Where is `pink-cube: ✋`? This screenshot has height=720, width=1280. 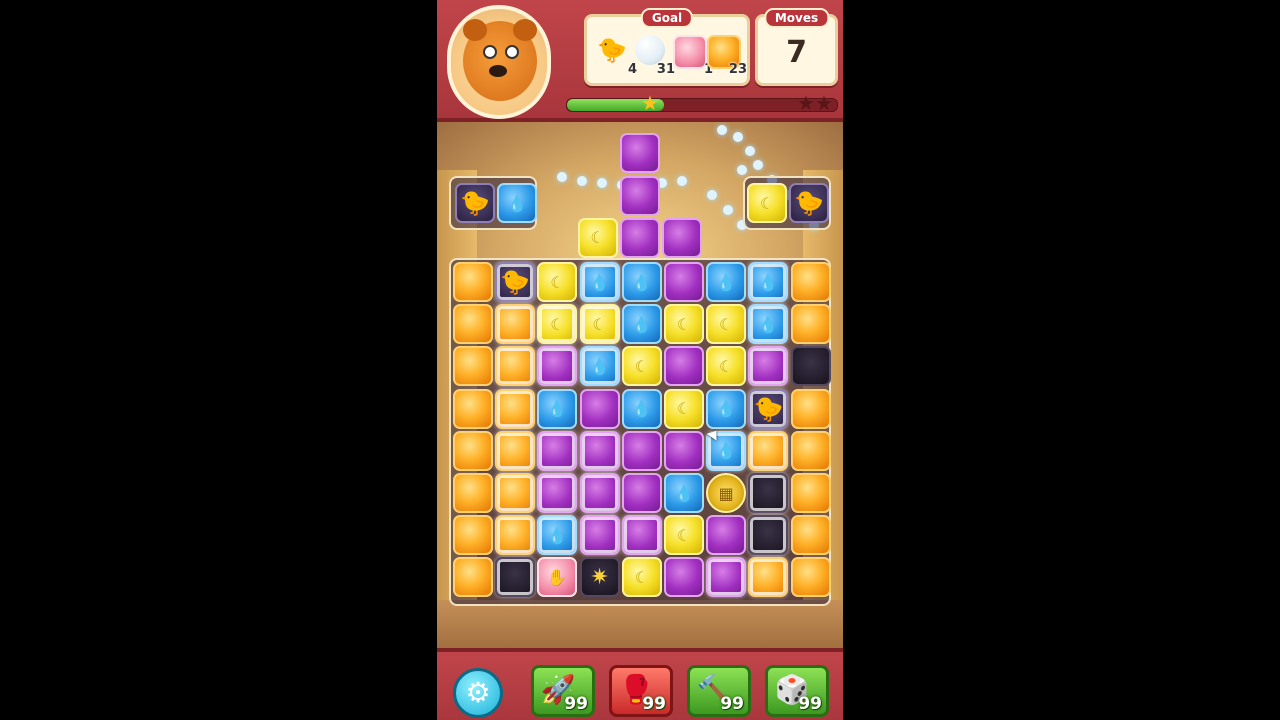 pink-cube: ✋ is located at coordinates (557, 577).